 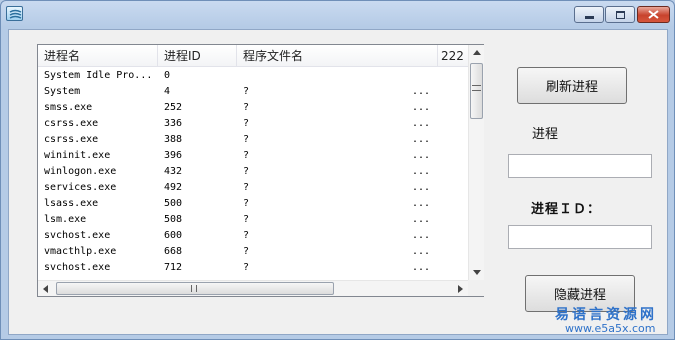 What do you see at coordinates (167, 75) in the screenshot?
I see `process-id-cell: 0` at bounding box center [167, 75].